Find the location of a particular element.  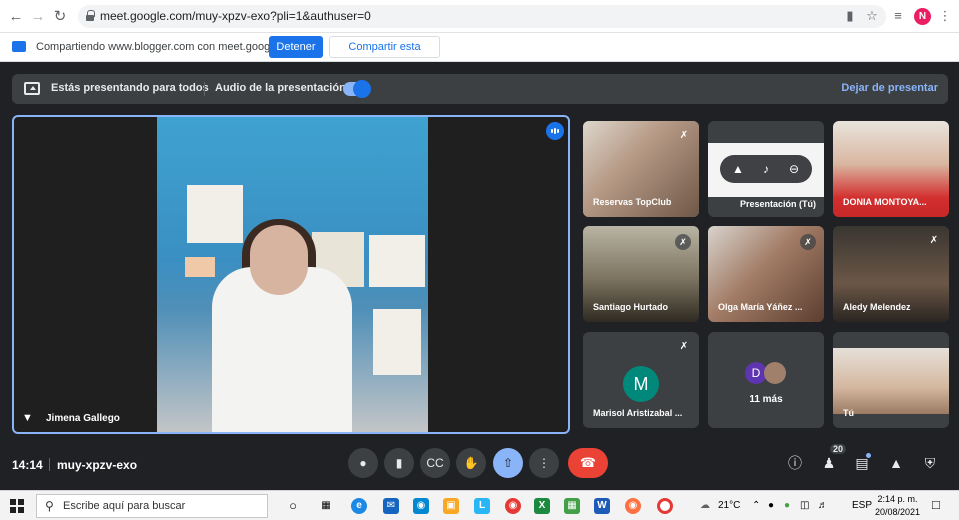

participant-tile: ▲ ♪ ⊖ Presentación (Tú) is located at coordinates (766, 169).